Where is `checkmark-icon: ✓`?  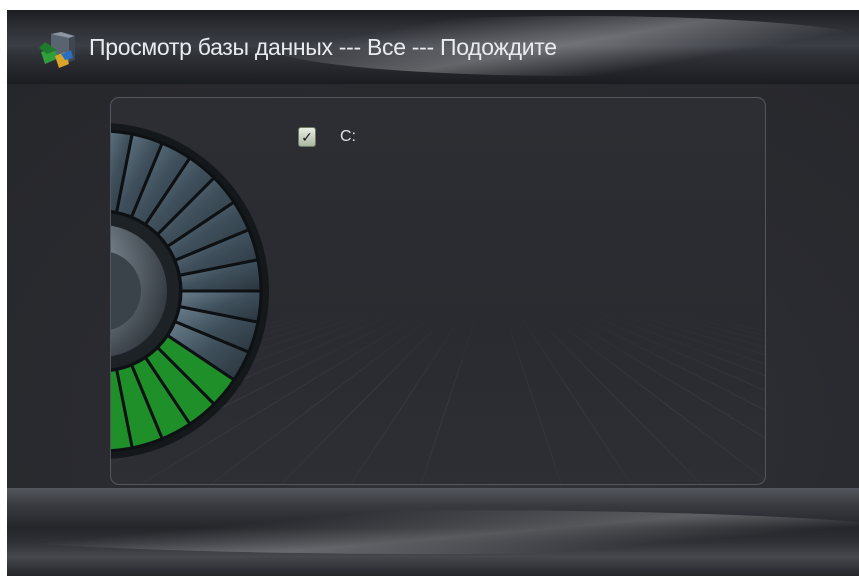 checkmark-icon: ✓ is located at coordinates (307, 137).